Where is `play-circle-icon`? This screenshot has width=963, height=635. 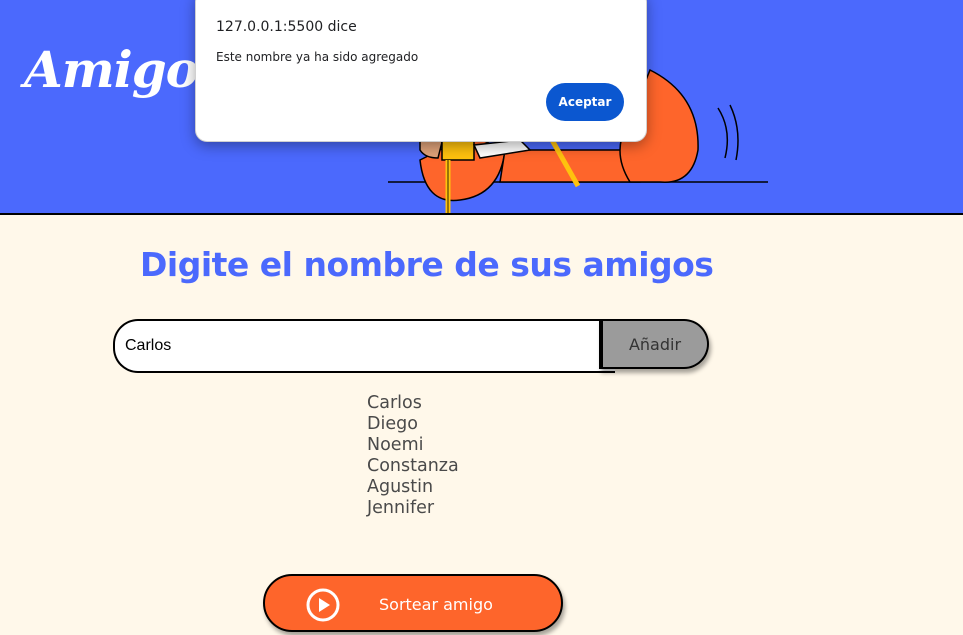
play-circle-icon is located at coordinates (323, 605).